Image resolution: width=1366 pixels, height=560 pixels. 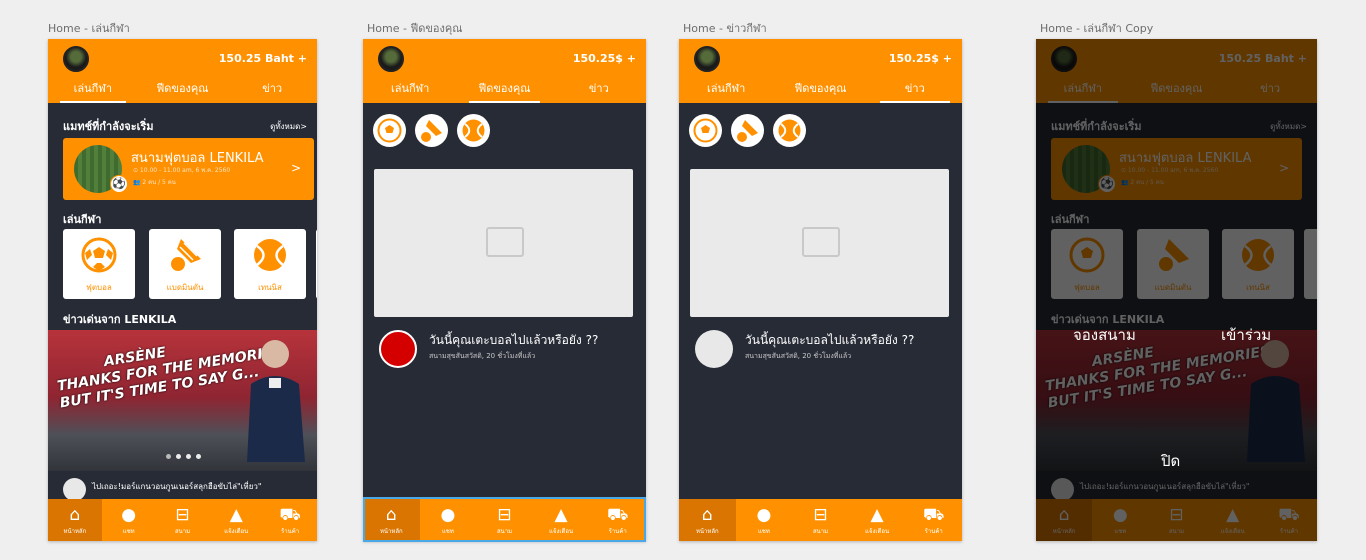 I want to click on post-title: วันนี้คุณเตะบอลไปแล้วหรือยัง ??, so click(x=514, y=340).